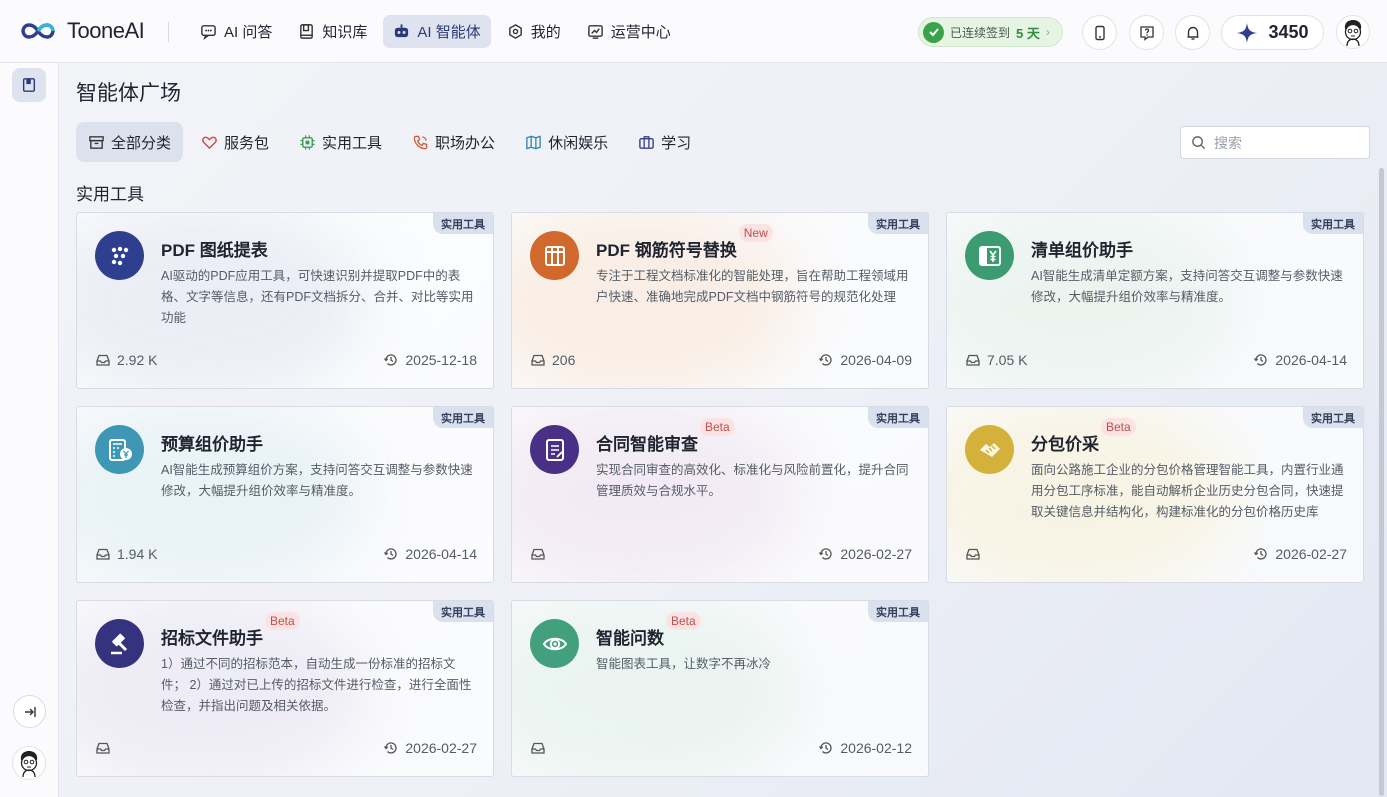 The width and height of the screenshot is (1387, 797). What do you see at coordinates (630, 638) in the screenshot?
I see `card-title: 智能问数` at bounding box center [630, 638].